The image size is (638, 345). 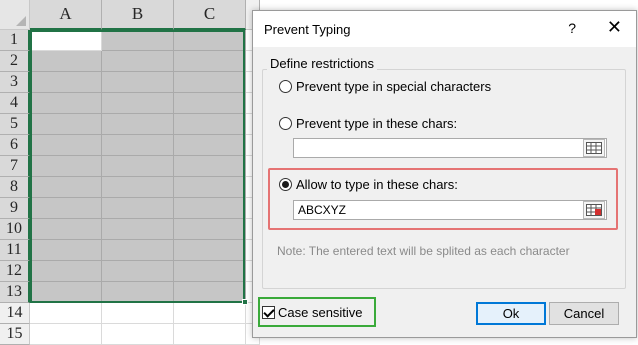 What do you see at coordinates (285, 86) in the screenshot?
I see `radio-special-chars` at bounding box center [285, 86].